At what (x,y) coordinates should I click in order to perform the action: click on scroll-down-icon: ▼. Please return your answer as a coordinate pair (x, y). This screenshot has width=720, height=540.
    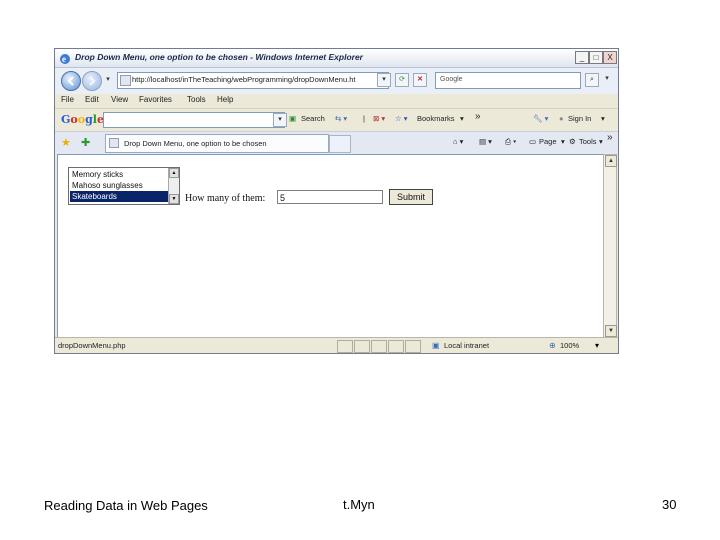
    Looking at the image, I should click on (174, 199).